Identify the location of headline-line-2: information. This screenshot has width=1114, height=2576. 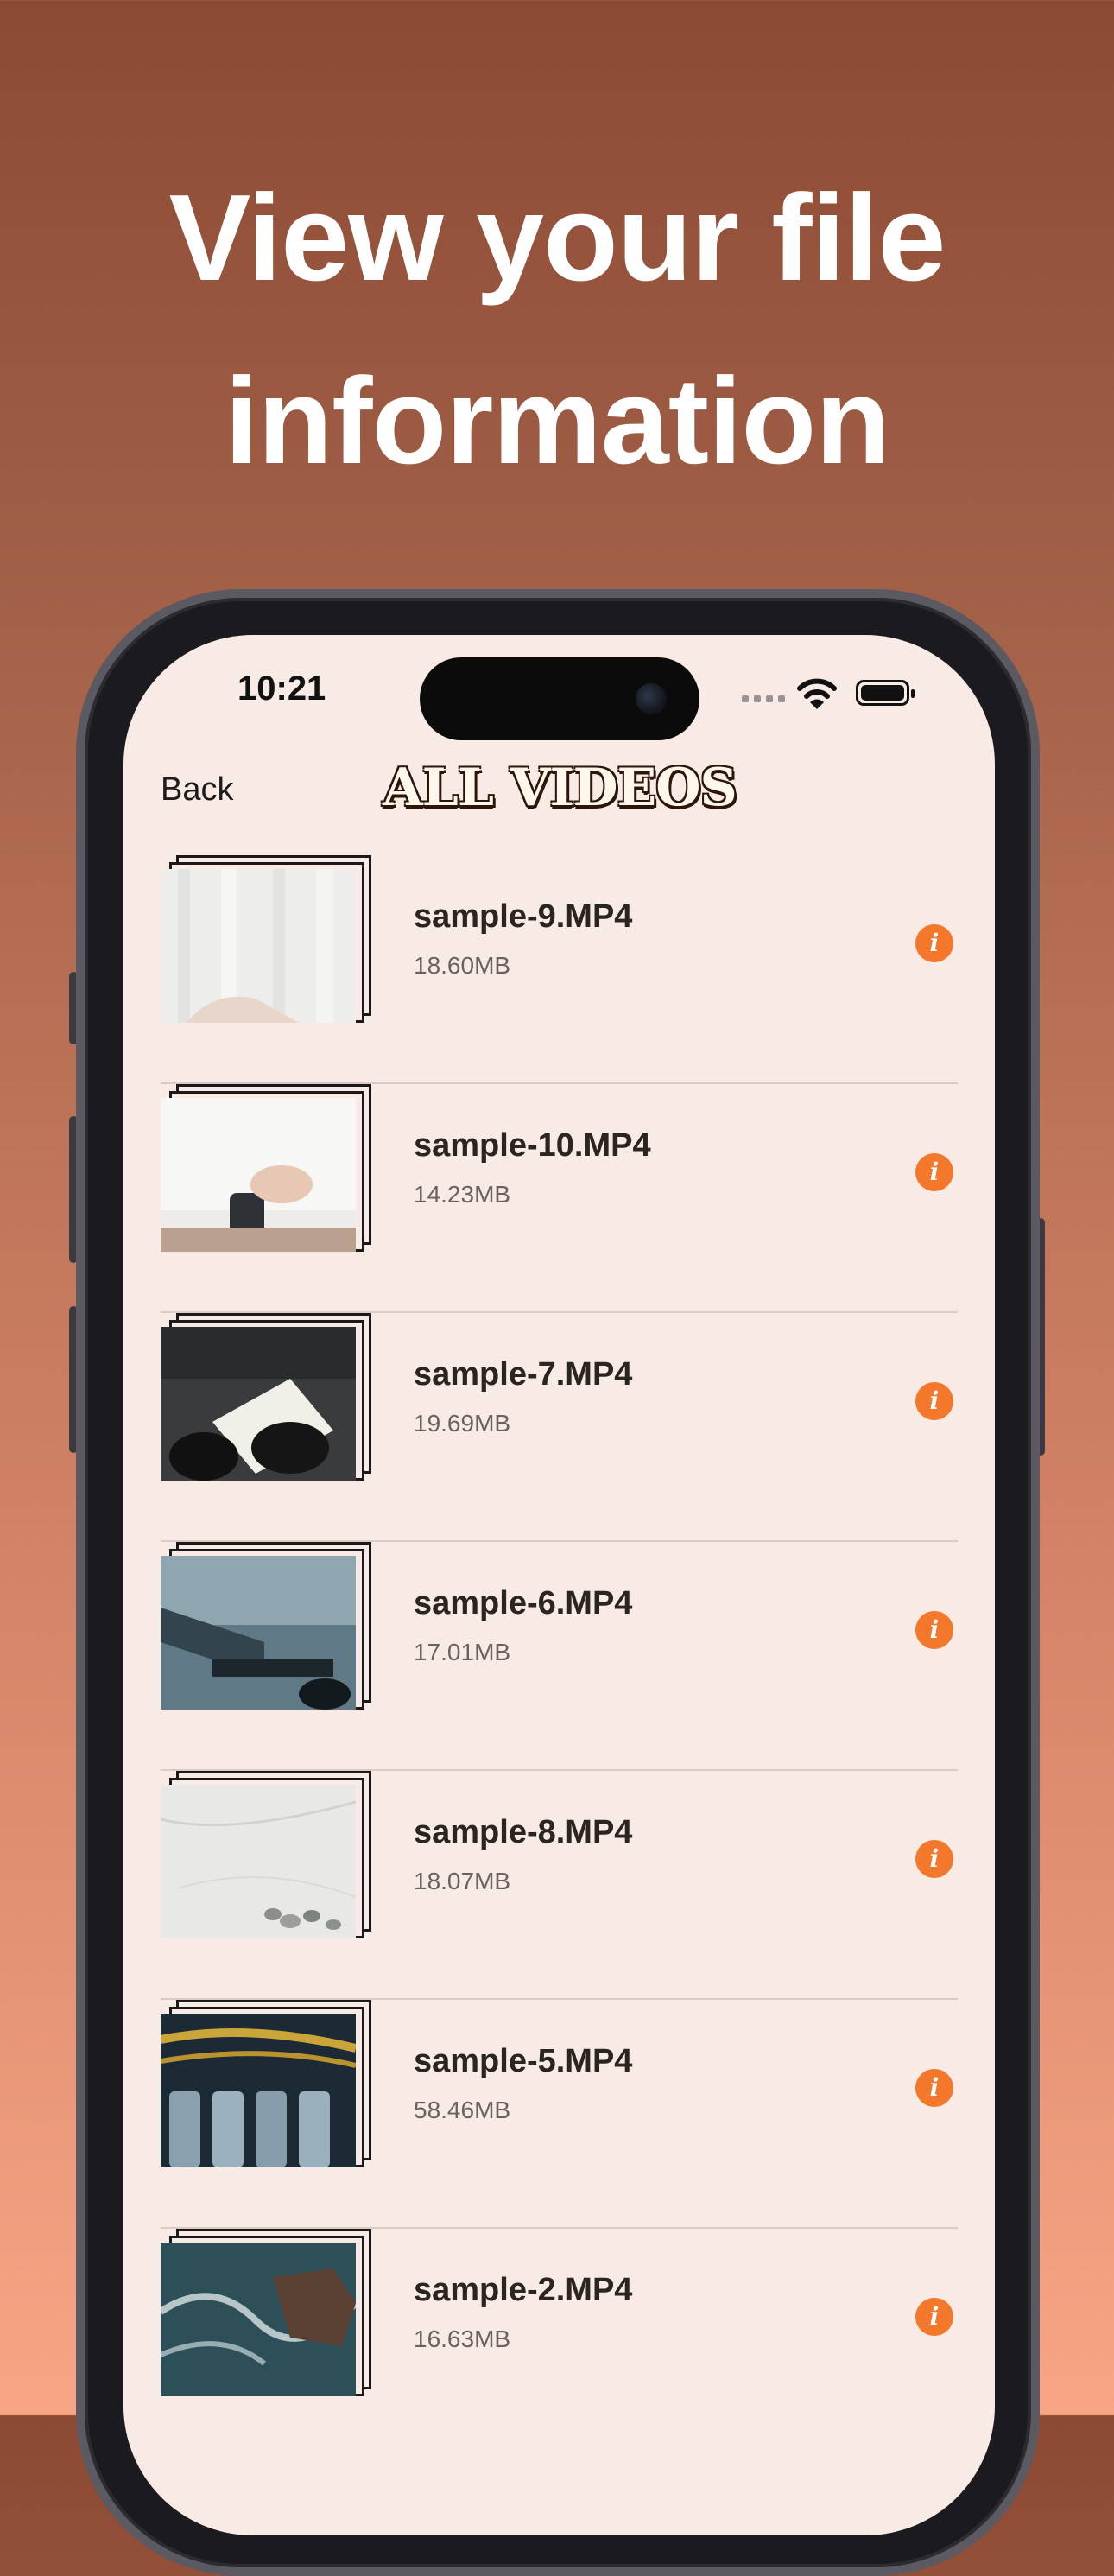
(557, 421).